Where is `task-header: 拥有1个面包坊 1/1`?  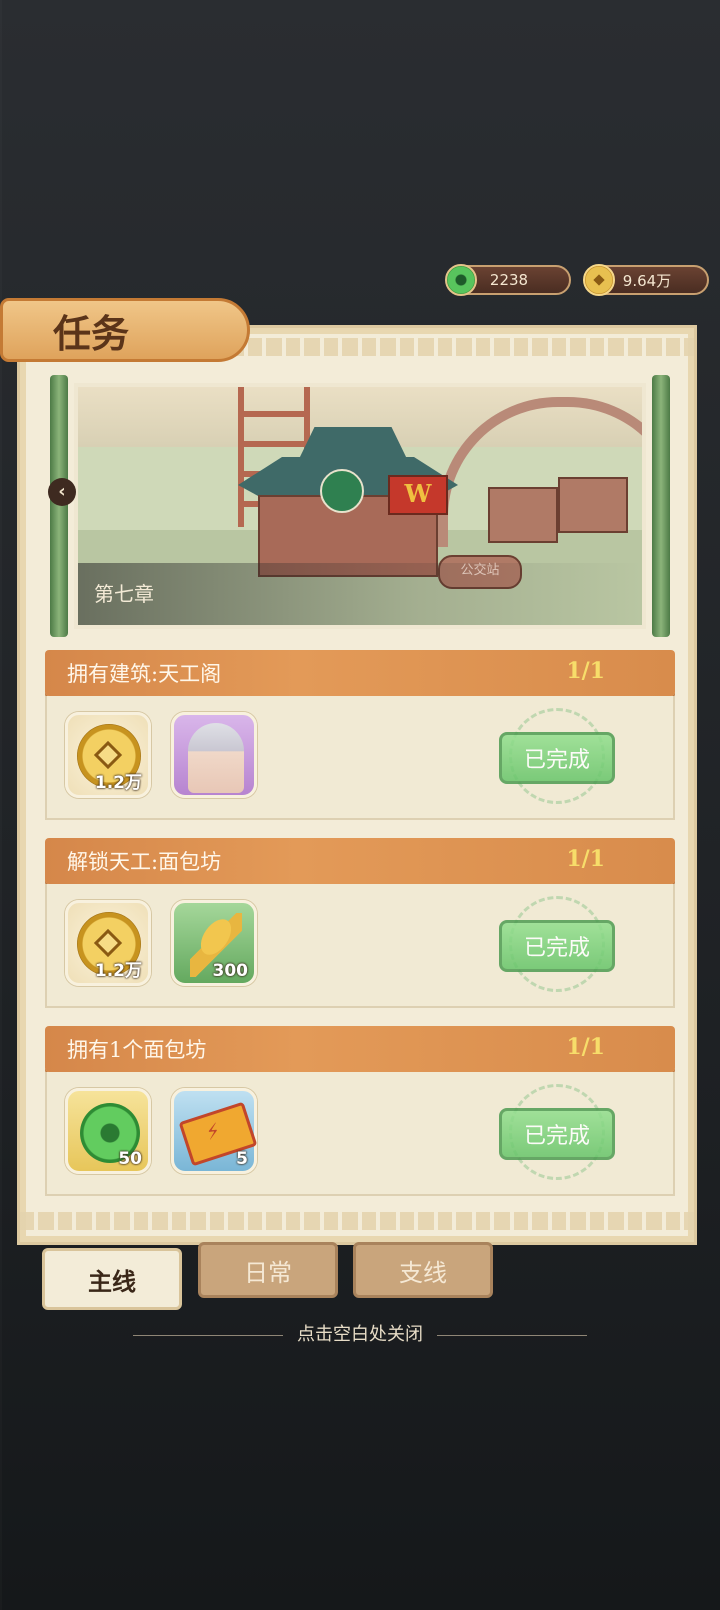 task-header: 拥有1个面包坊 1/1 is located at coordinates (360, 1049).